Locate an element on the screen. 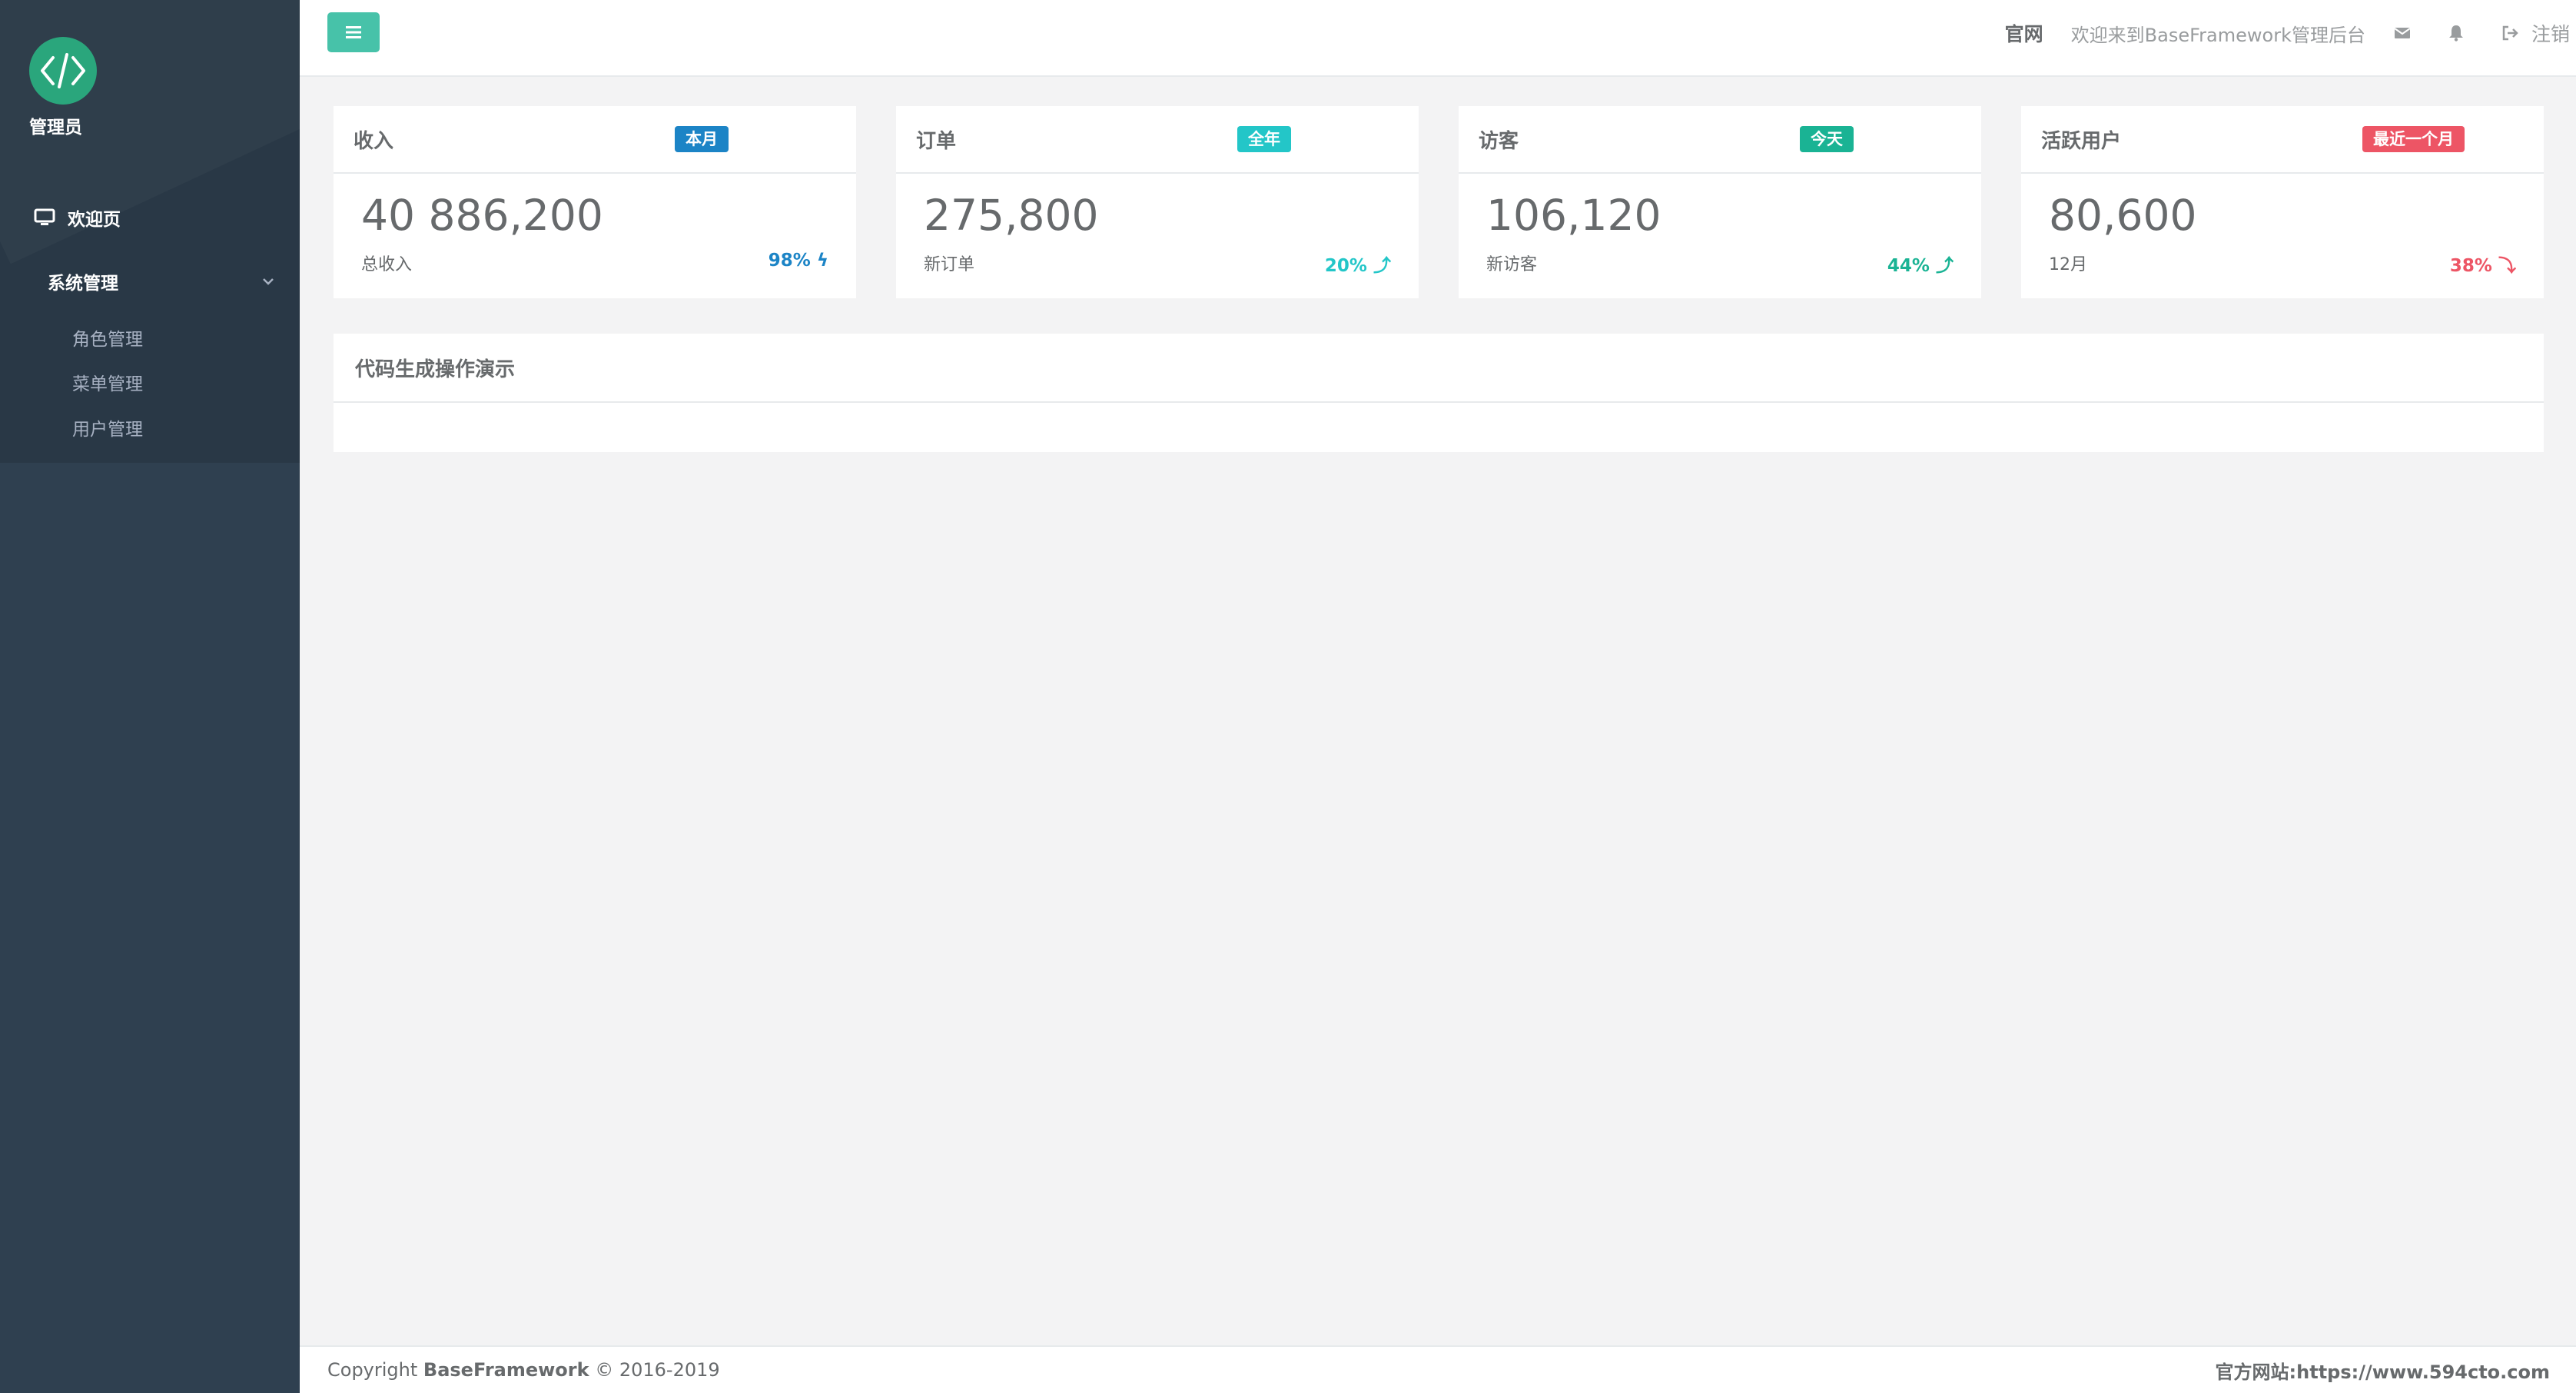 Image resolution: width=2576 pixels, height=1393 pixels. card-title: 活跃用户 is located at coordinates (2081, 141).